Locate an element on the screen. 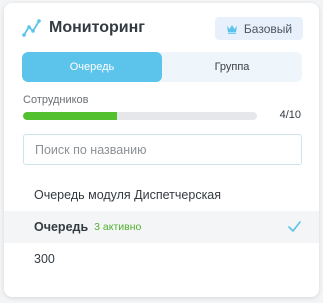  card-header: Мониторинг Базовый is located at coordinates (162, 29).